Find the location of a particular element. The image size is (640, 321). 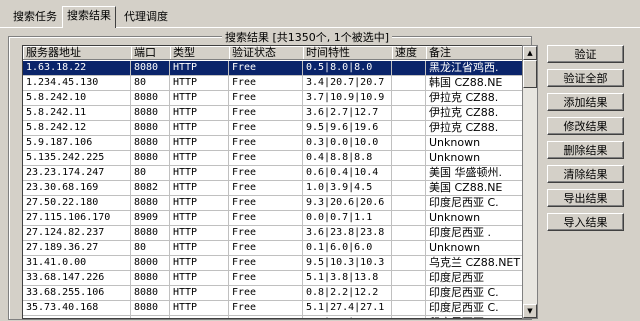

cell-note: 美国 华盛顿州. is located at coordinates (474, 173).